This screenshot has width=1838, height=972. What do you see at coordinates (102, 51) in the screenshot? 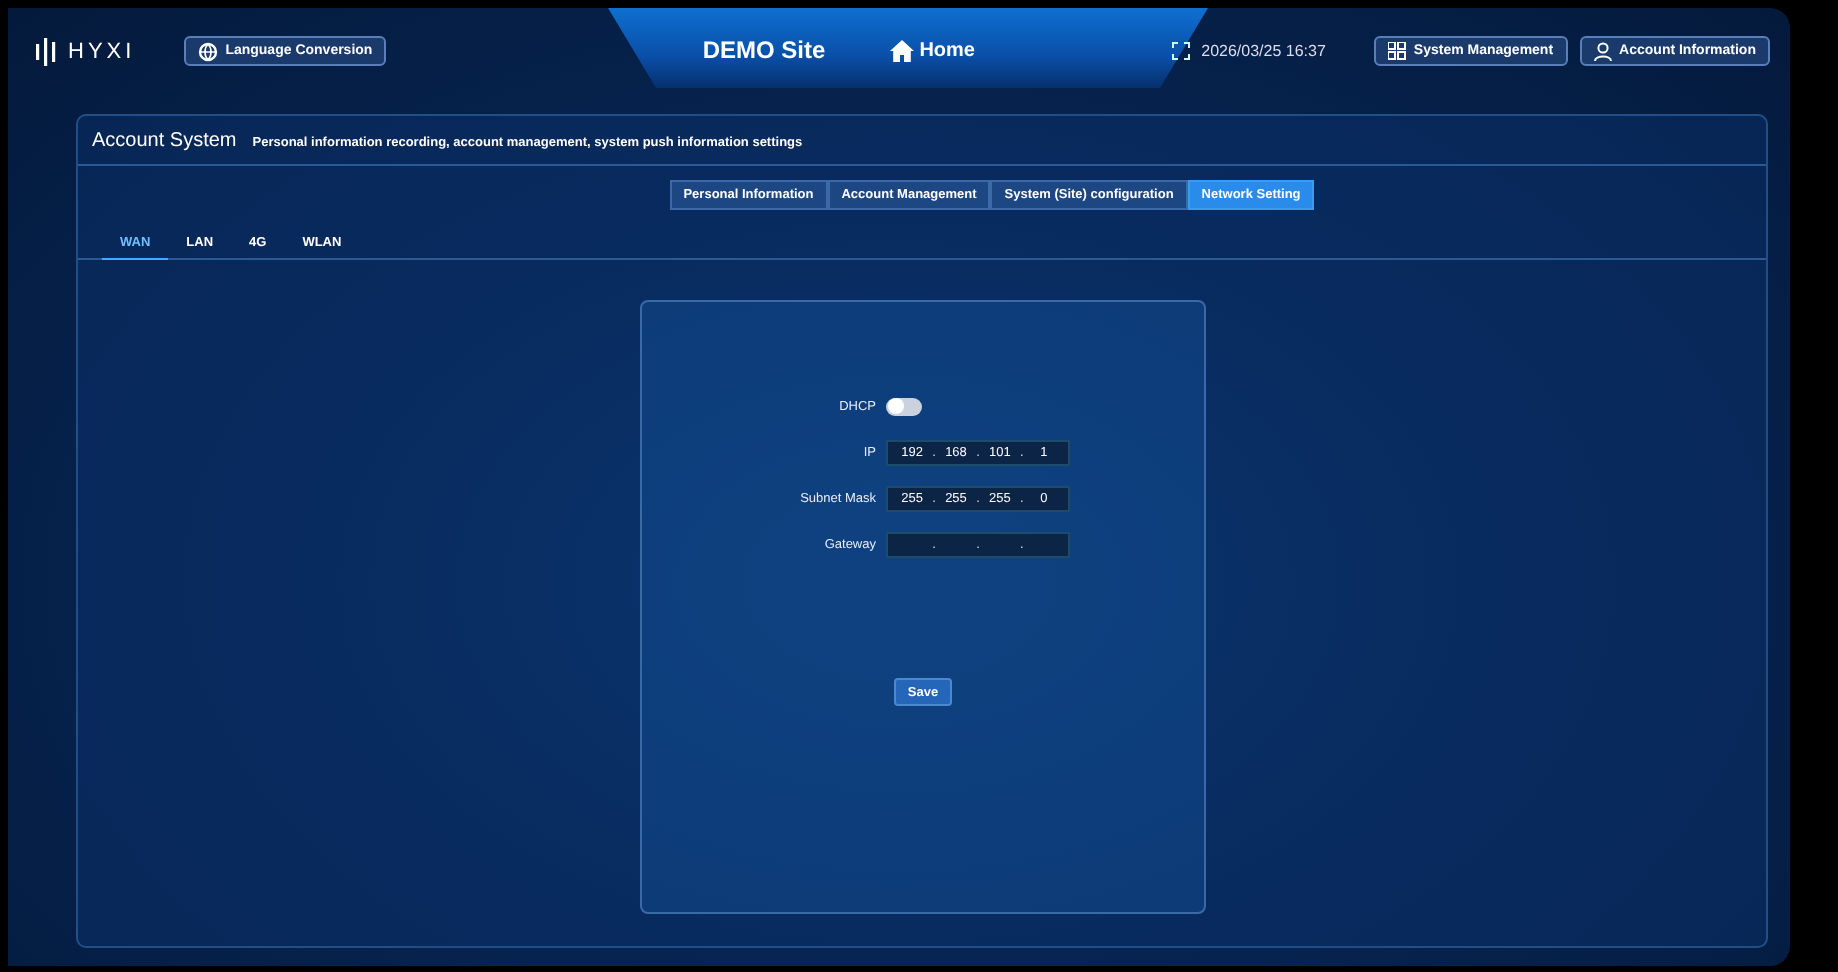
I see `logo-text: HYXI` at bounding box center [102, 51].